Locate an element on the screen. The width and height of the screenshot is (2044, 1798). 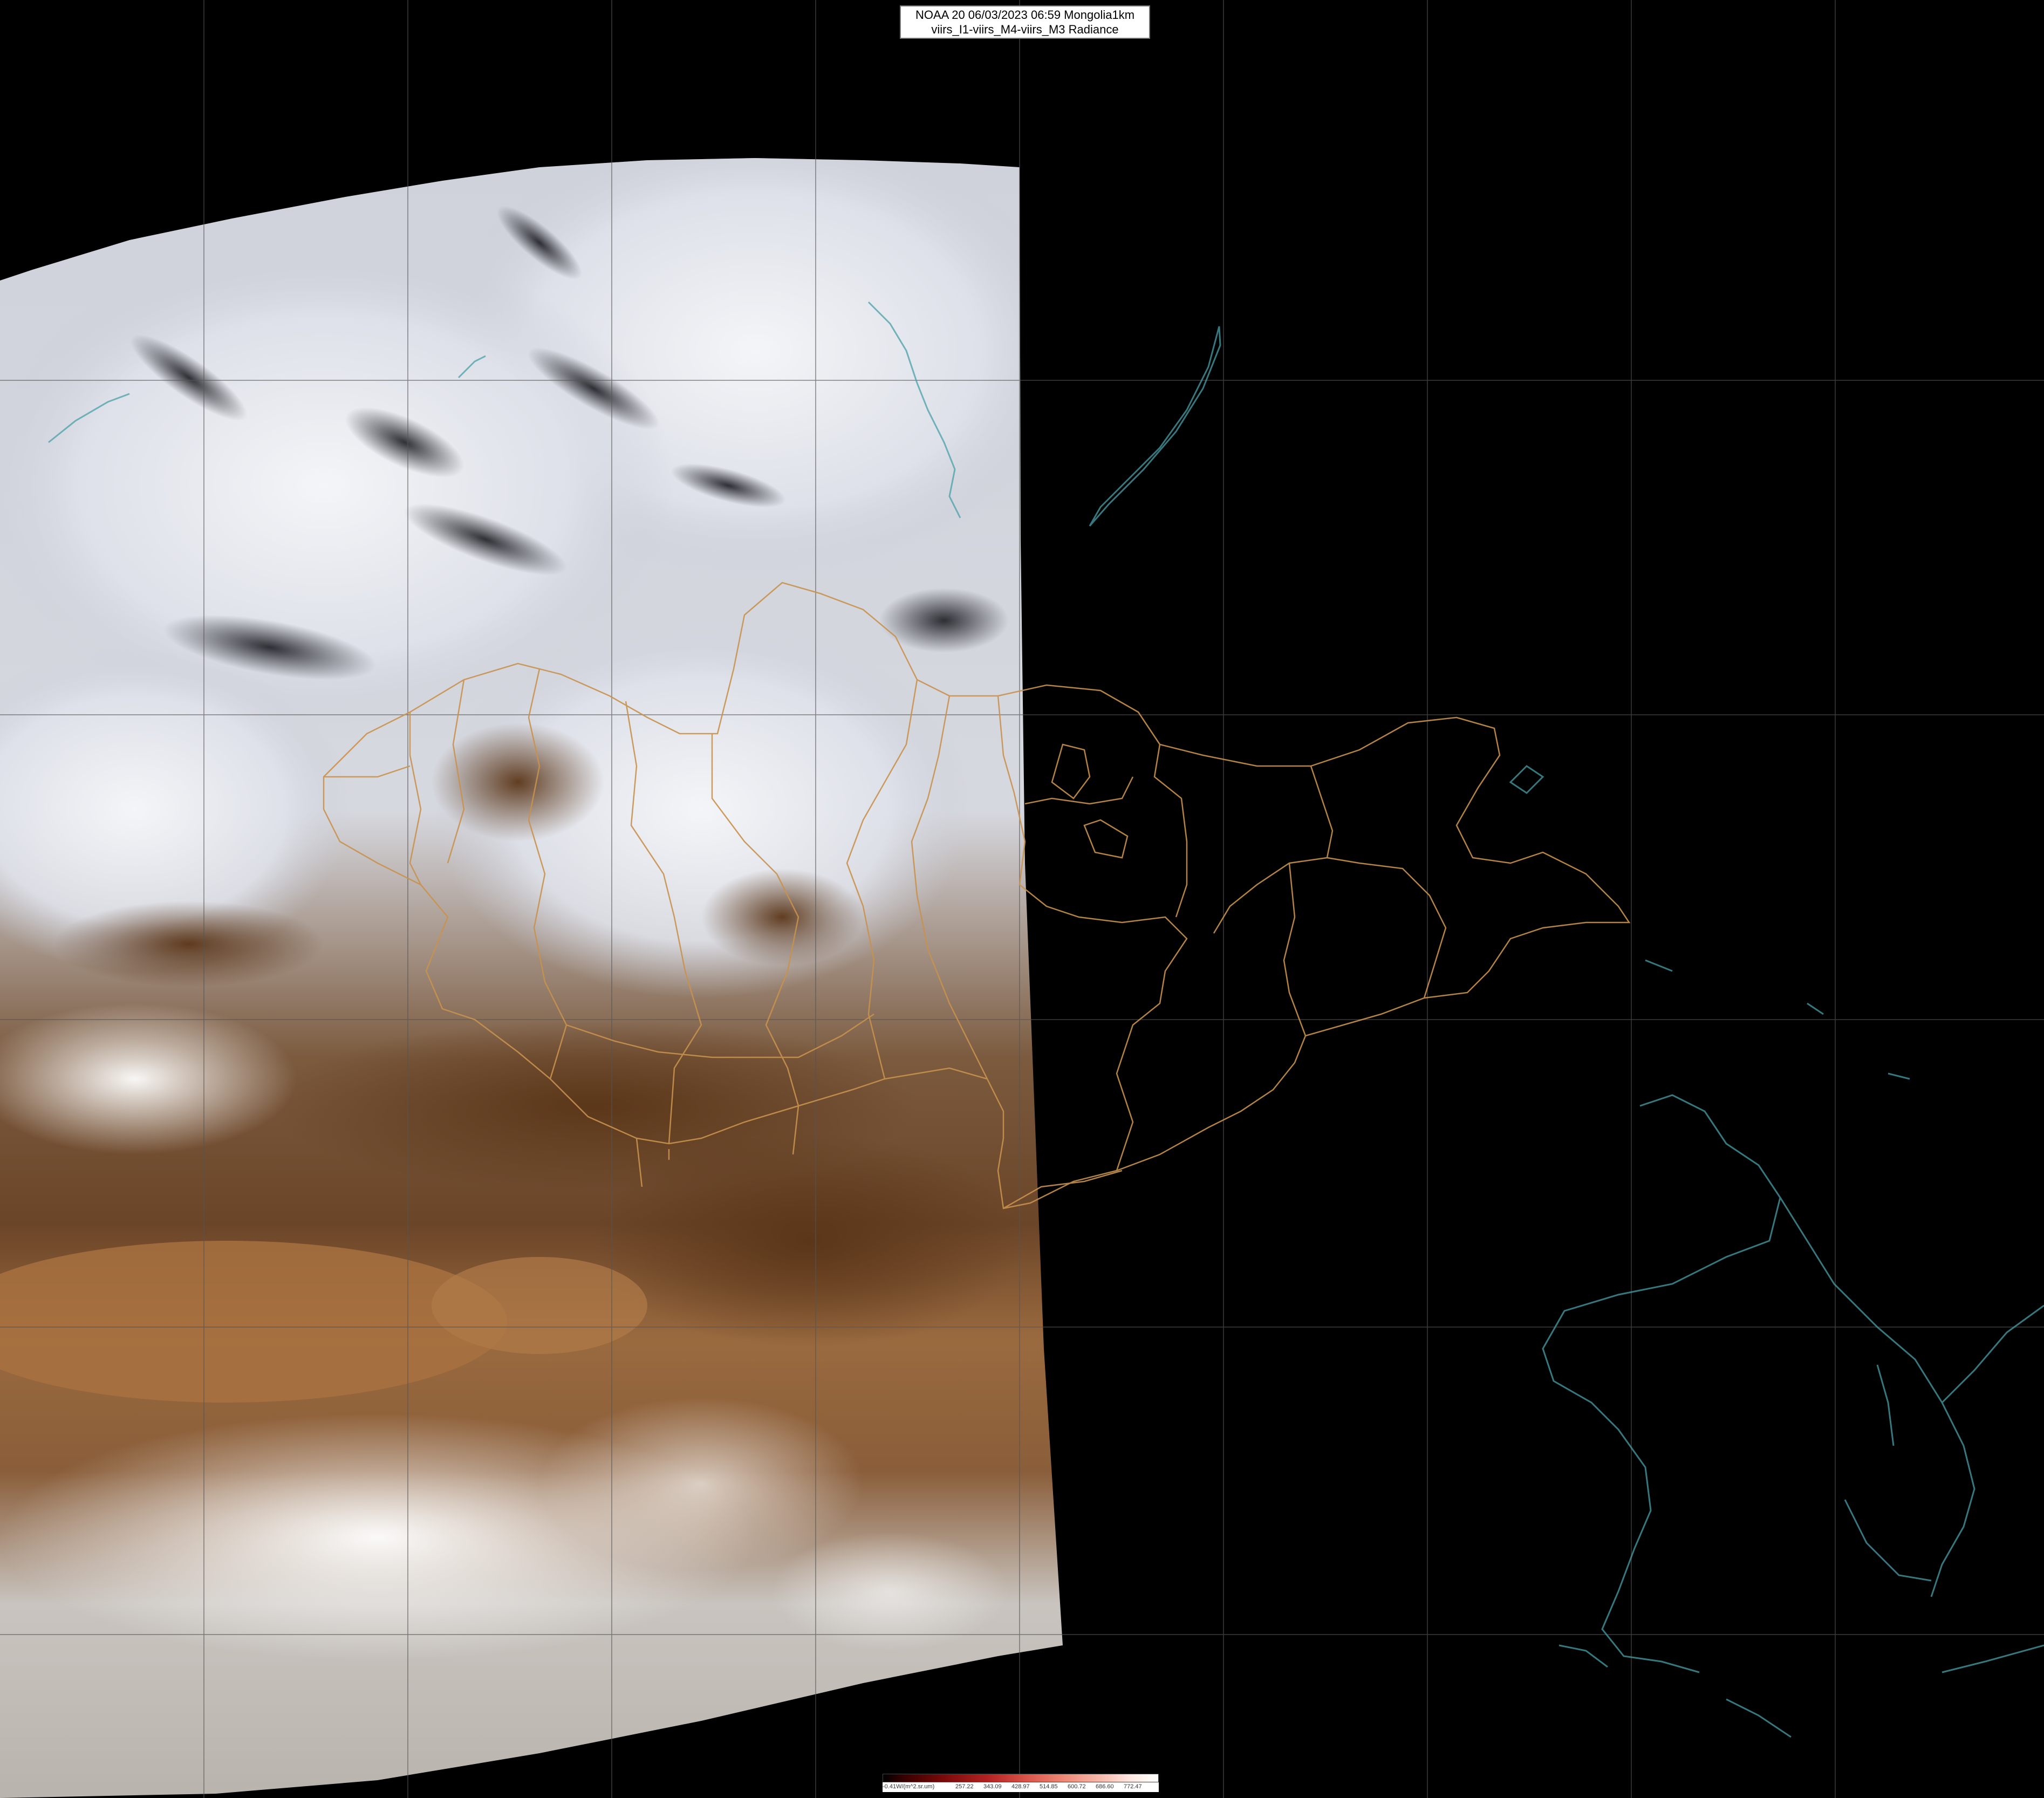
legend-label: 600.72 is located at coordinates (1077, 1786).